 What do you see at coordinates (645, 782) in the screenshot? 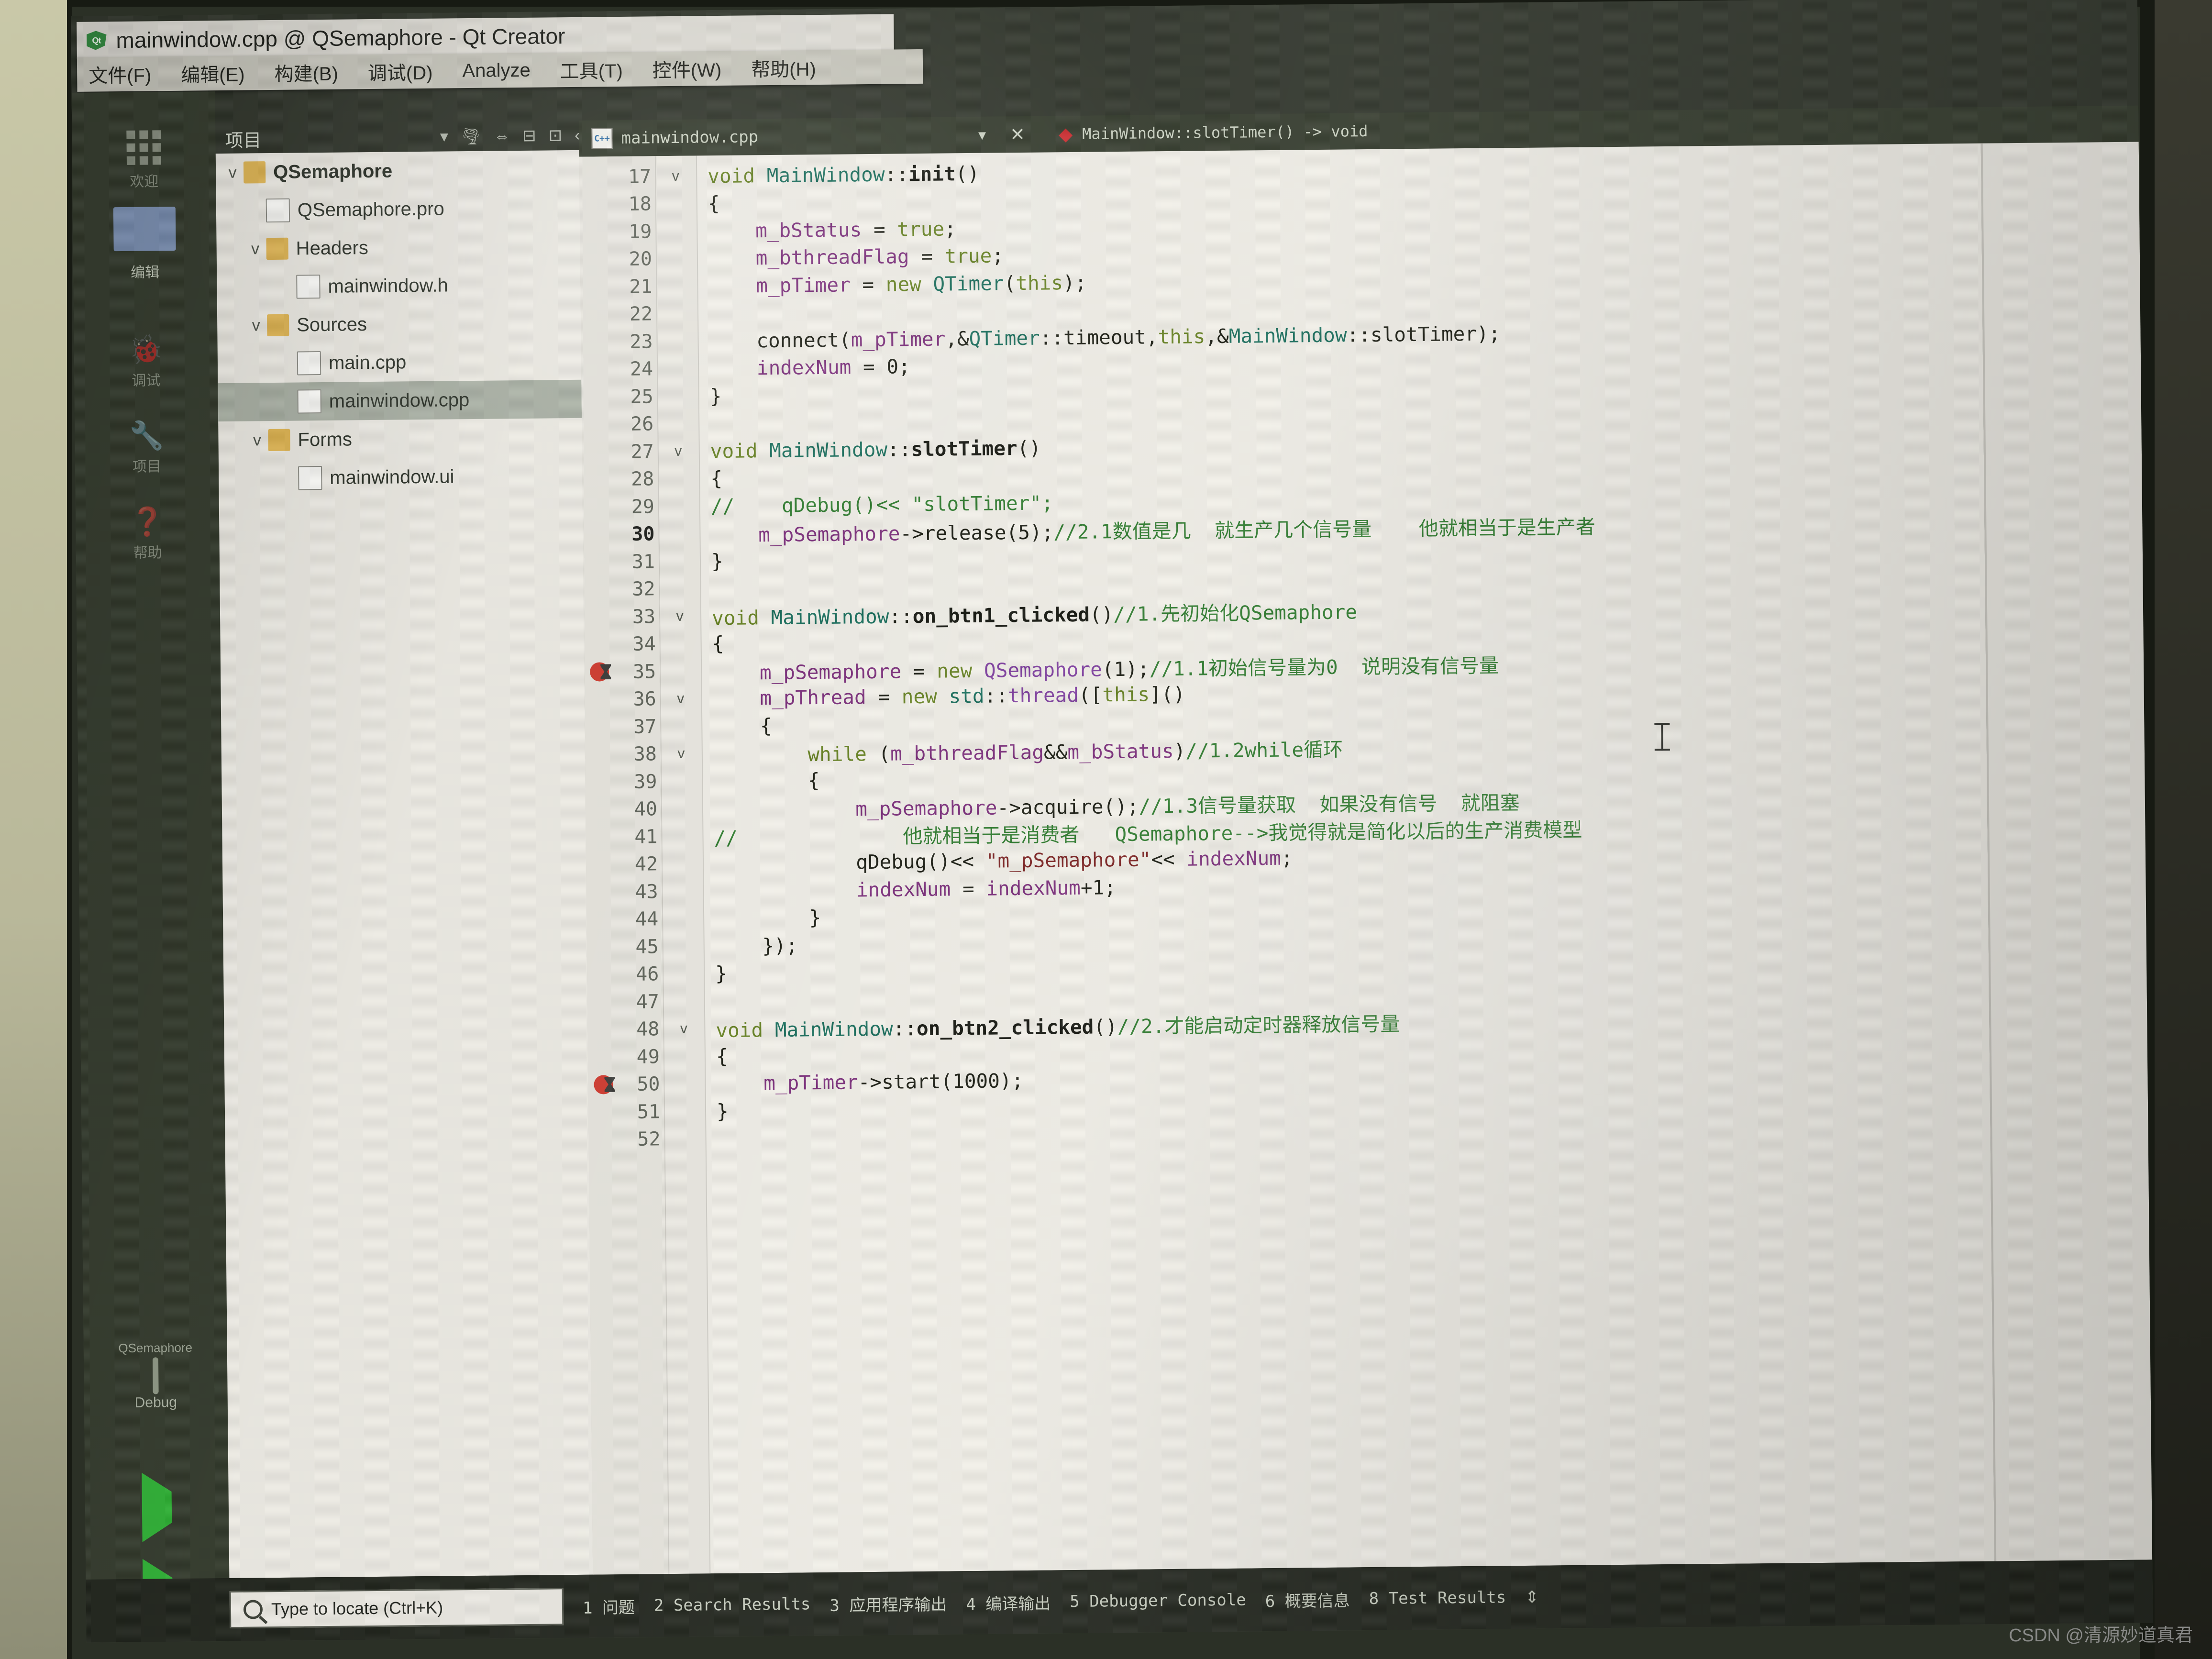
I see `line-number: 39` at bounding box center [645, 782].